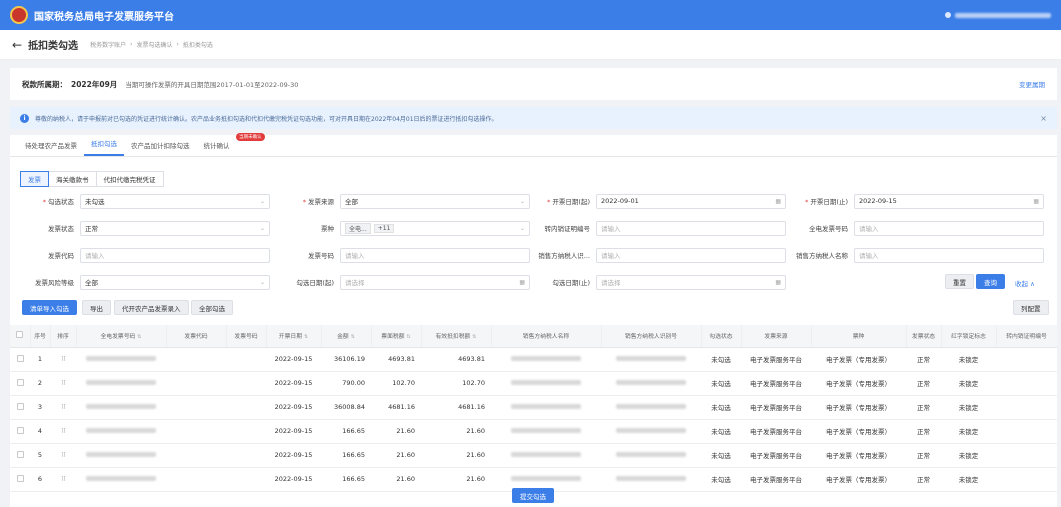  What do you see at coordinates (129, 179) in the screenshot?
I see `subtab-withholding: 代扣代缴完税凭证` at bounding box center [129, 179].